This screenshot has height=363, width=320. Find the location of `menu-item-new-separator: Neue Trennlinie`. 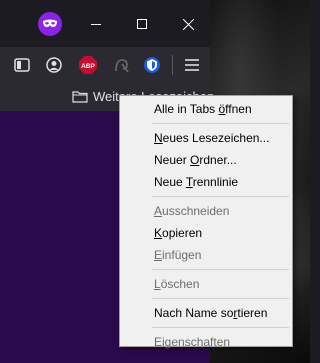

menu-item-new-separator: Neue Trennlinie is located at coordinates (206, 182).